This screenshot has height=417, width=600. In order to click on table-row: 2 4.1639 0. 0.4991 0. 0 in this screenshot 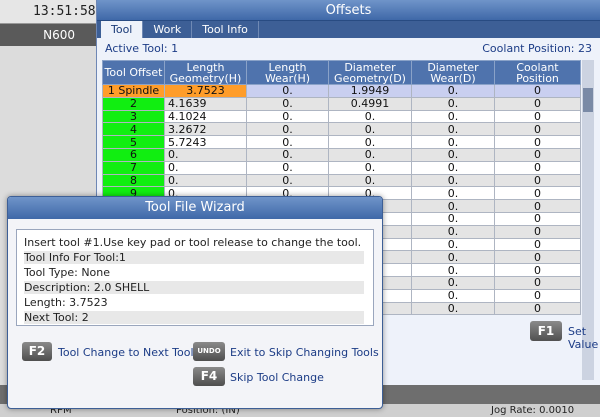, I will do `click(341, 103)`.